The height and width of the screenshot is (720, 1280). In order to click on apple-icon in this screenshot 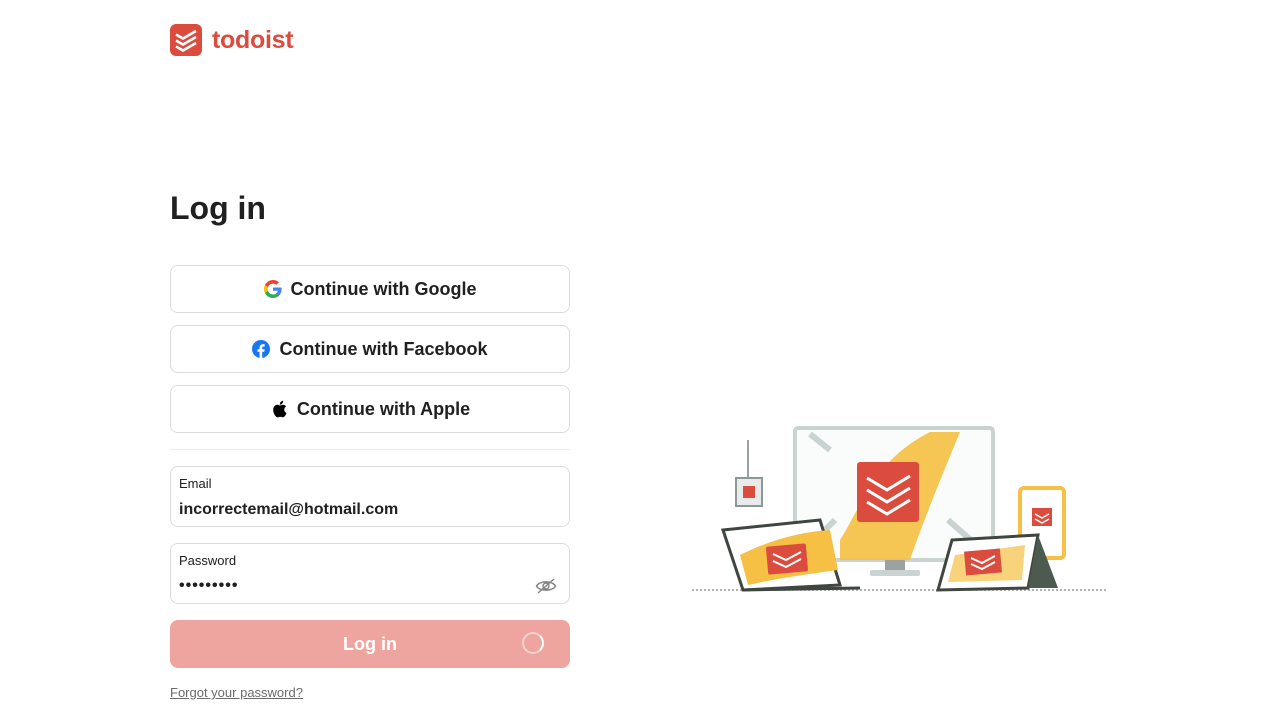, I will do `click(279, 409)`.